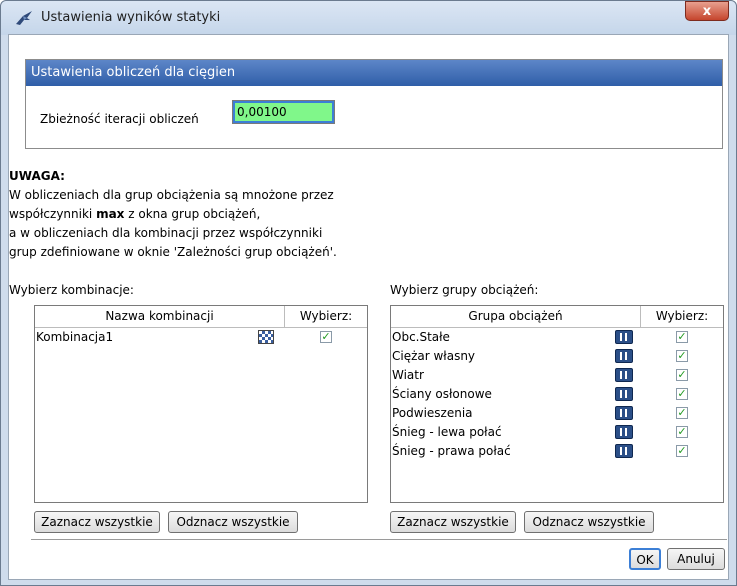 This screenshot has height=586, width=737. I want to click on table-row: Ciężar własny ✓, so click(557, 356).